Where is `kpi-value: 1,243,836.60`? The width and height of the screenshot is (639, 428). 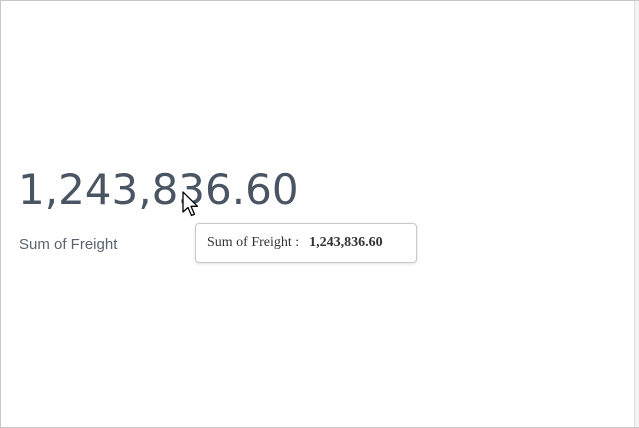 kpi-value: 1,243,836.60 is located at coordinates (158, 190).